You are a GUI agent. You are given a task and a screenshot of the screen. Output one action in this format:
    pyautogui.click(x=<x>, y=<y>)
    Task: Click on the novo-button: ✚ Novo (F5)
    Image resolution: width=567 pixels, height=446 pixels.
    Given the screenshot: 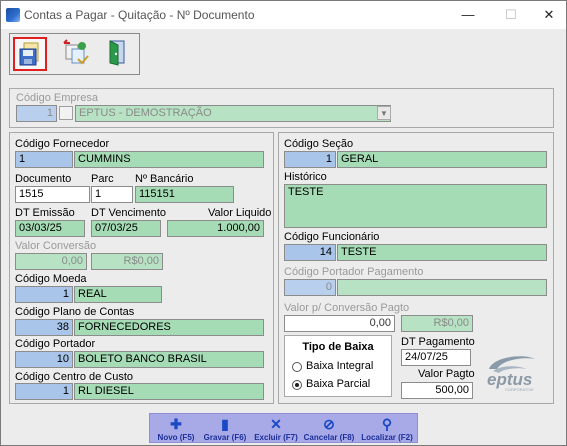 What is the action you would take?
    pyautogui.click(x=176, y=429)
    